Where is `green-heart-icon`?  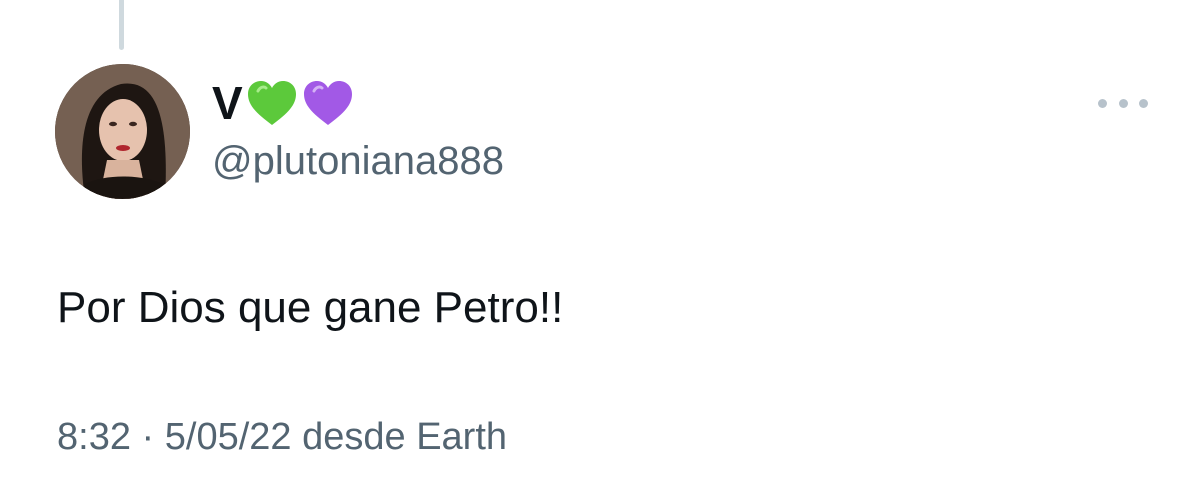 green-heart-icon is located at coordinates (272, 103).